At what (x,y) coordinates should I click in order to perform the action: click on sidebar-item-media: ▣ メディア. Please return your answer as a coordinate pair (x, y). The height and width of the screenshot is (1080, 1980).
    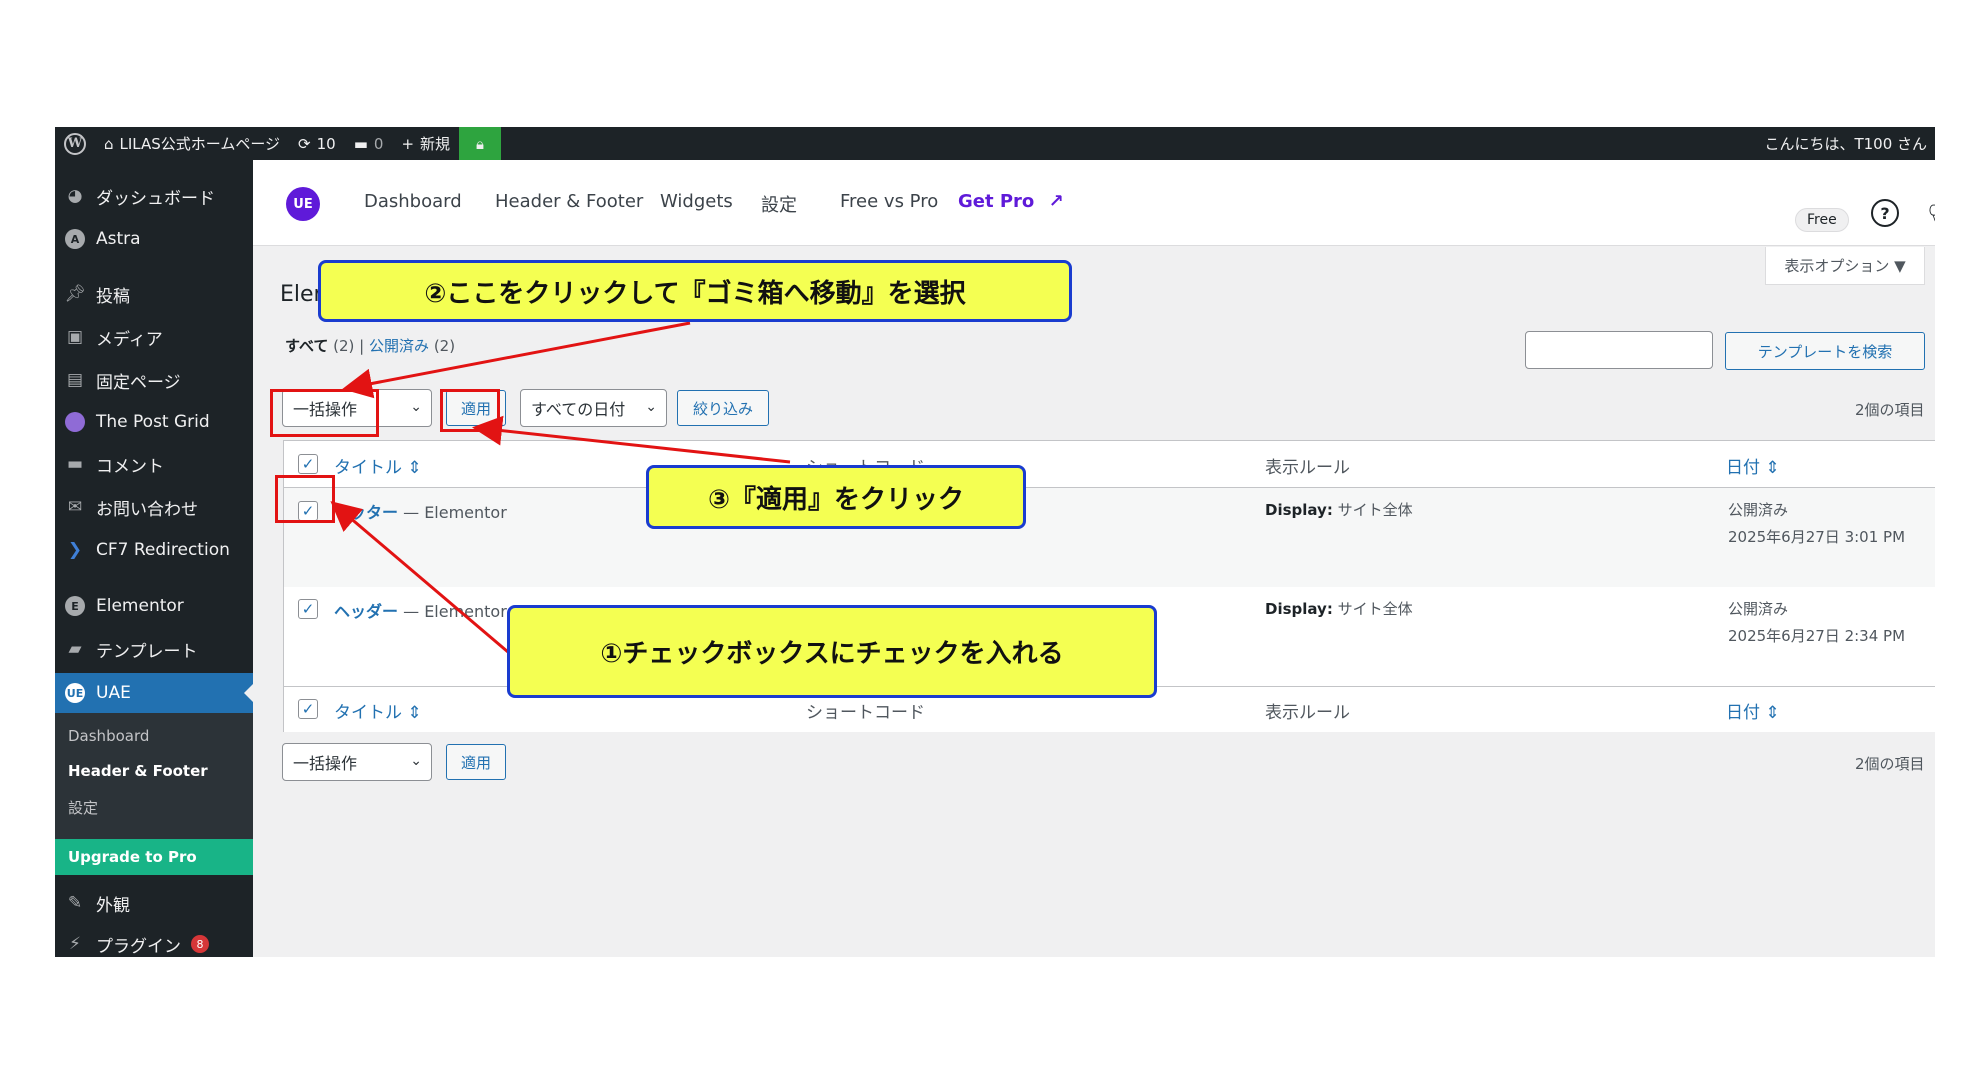
    Looking at the image, I should click on (154, 337).